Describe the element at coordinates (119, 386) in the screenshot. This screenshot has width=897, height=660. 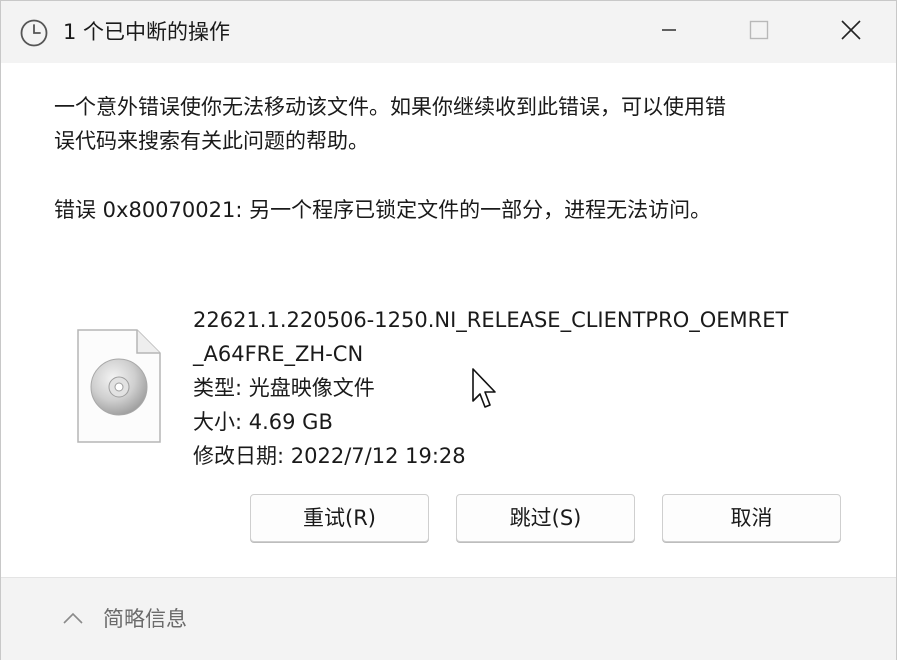
I see `disc-image-file-icon` at that location.